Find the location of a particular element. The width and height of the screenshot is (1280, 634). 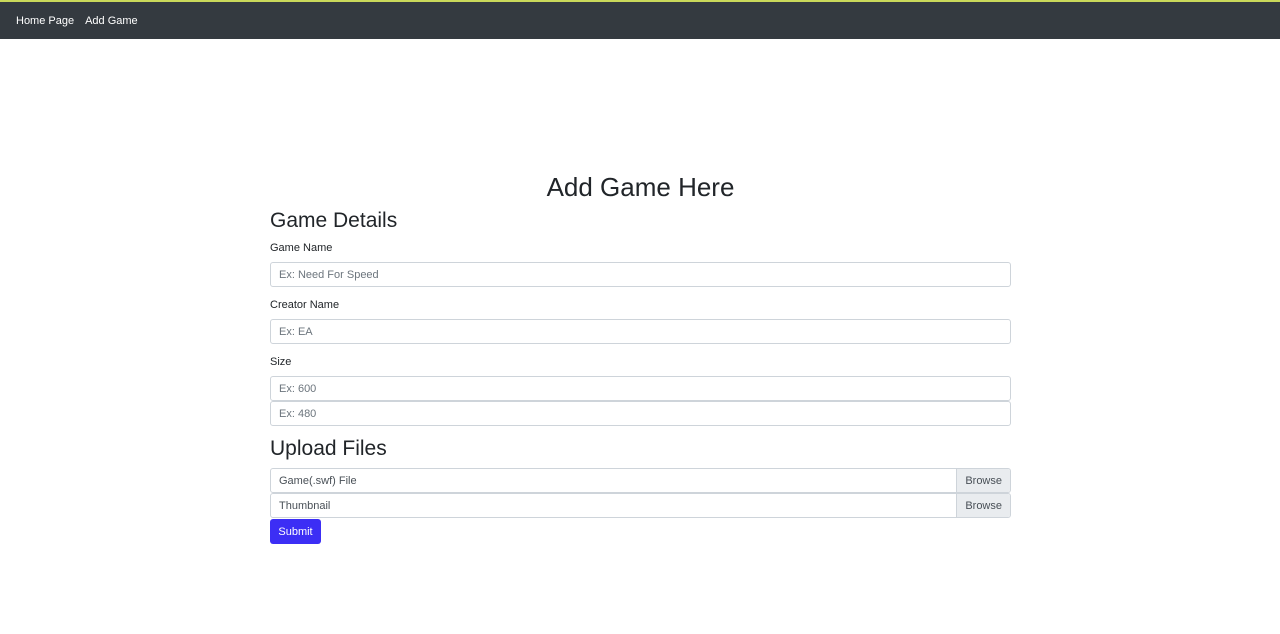

size-width-input is located at coordinates (640, 388).